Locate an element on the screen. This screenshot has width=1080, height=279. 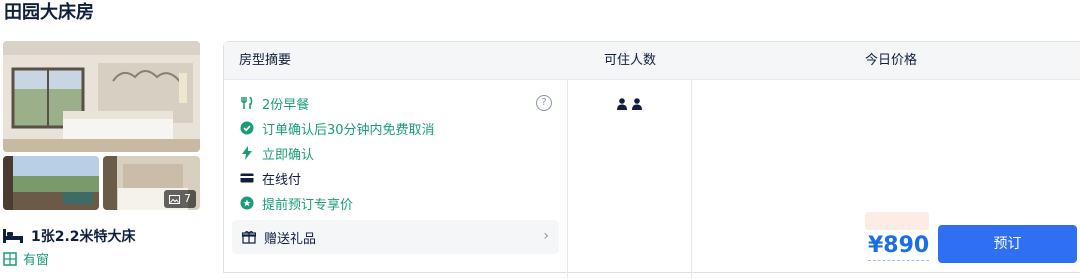
max-guests is located at coordinates (630, 104).